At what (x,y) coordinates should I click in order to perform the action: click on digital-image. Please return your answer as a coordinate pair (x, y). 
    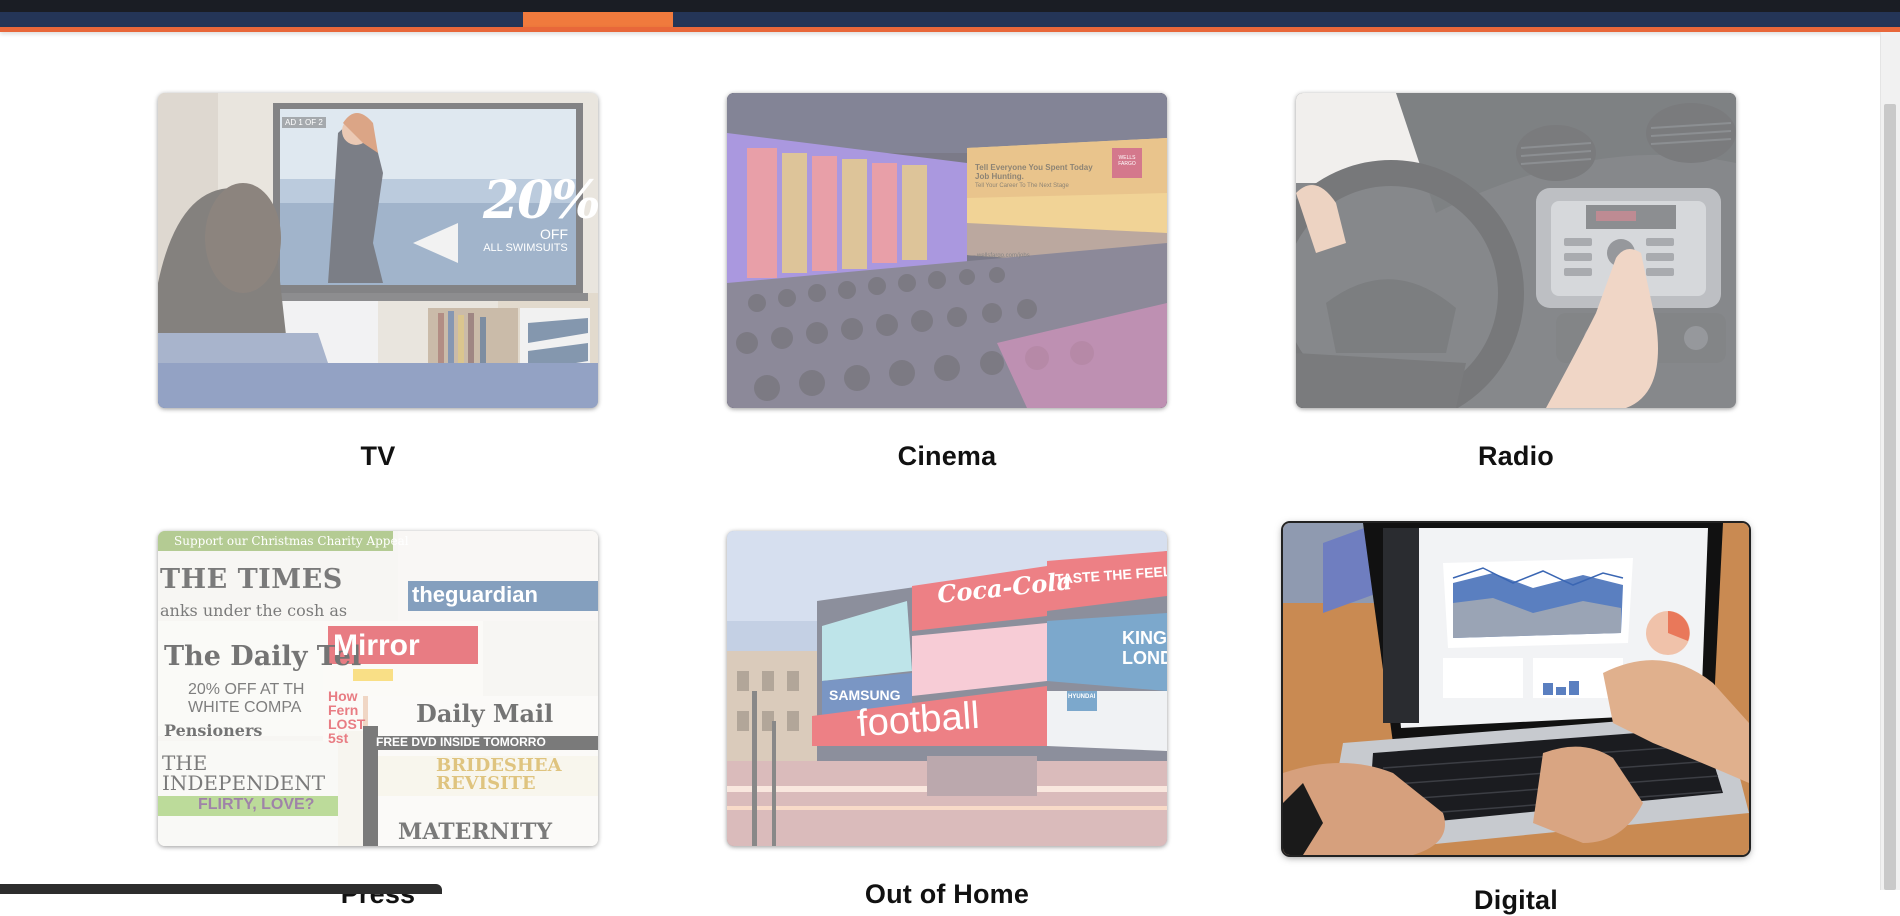
    Looking at the image, I should click on (1516, 689).